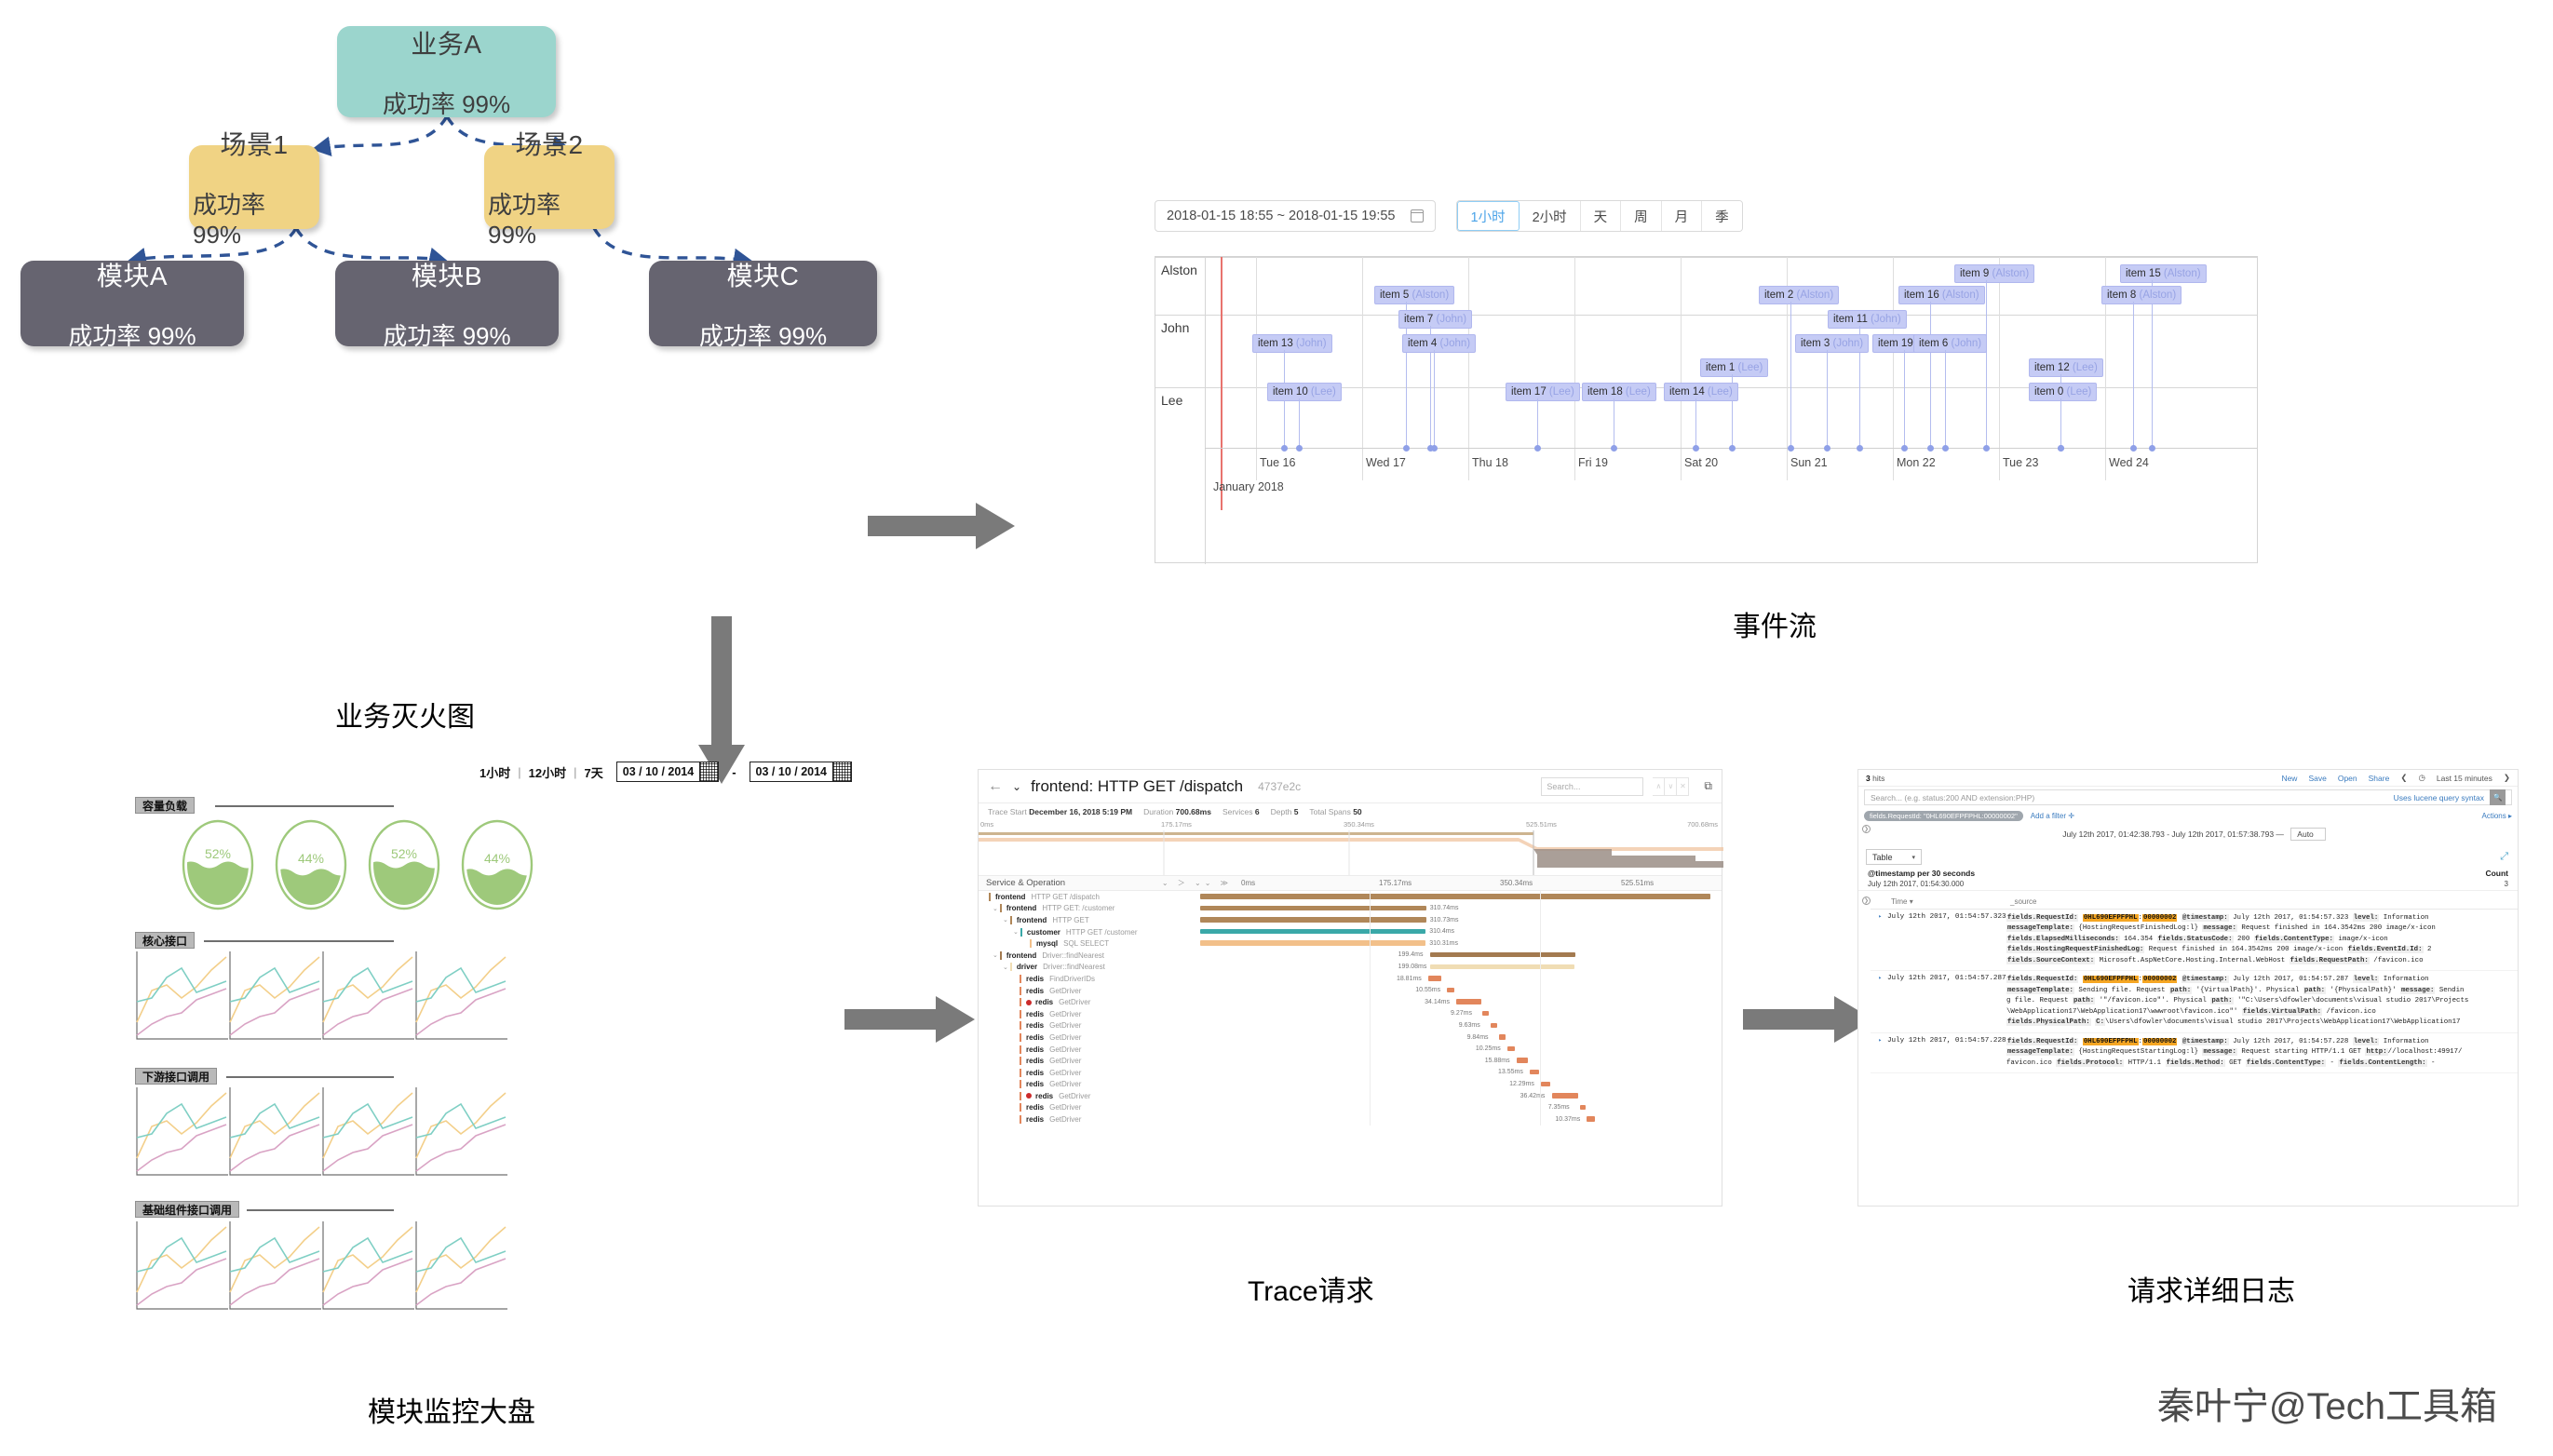 The width and height of the screenshot is (2553, 1456). Describe the element at coordinates (1619, 392) in the screenshot. I see `event-item: item 18 (Lee)` at that location.